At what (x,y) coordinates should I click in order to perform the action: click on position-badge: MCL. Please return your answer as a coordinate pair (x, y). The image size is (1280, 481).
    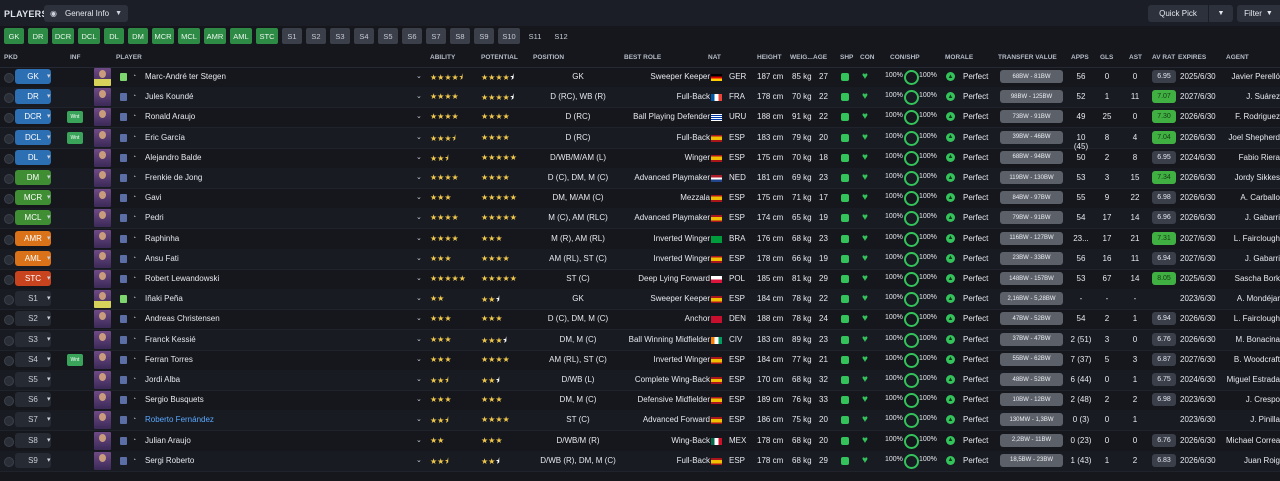
    Looking at the image, I should click on (33, 218).